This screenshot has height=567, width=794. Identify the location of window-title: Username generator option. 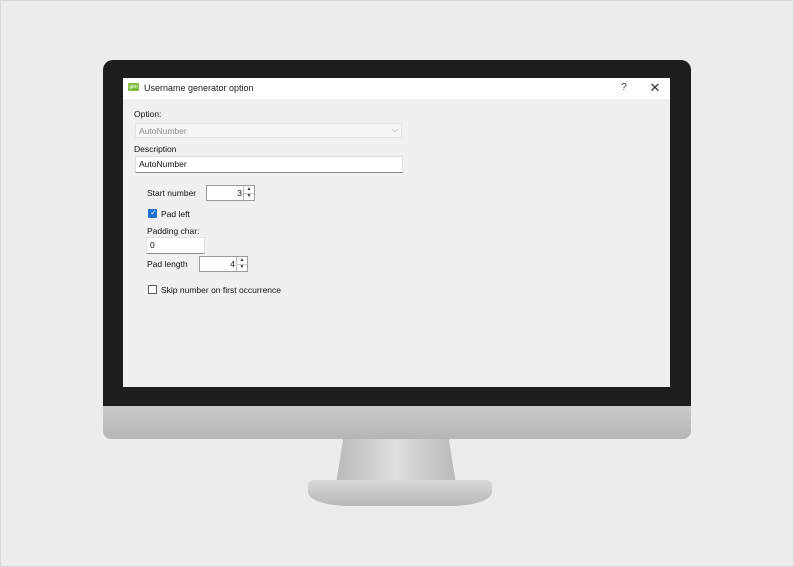
(199, 88).